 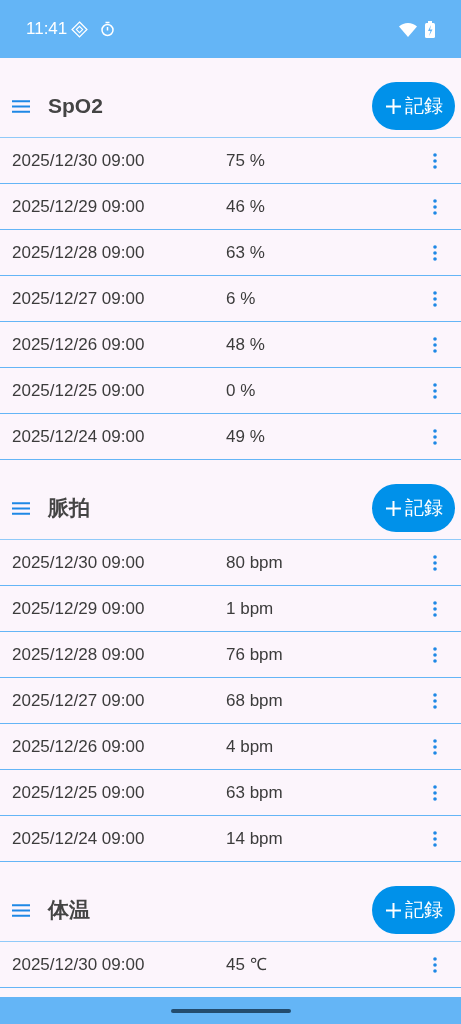 I want to click on stopwatch-icon, so click(x=108, y=29).